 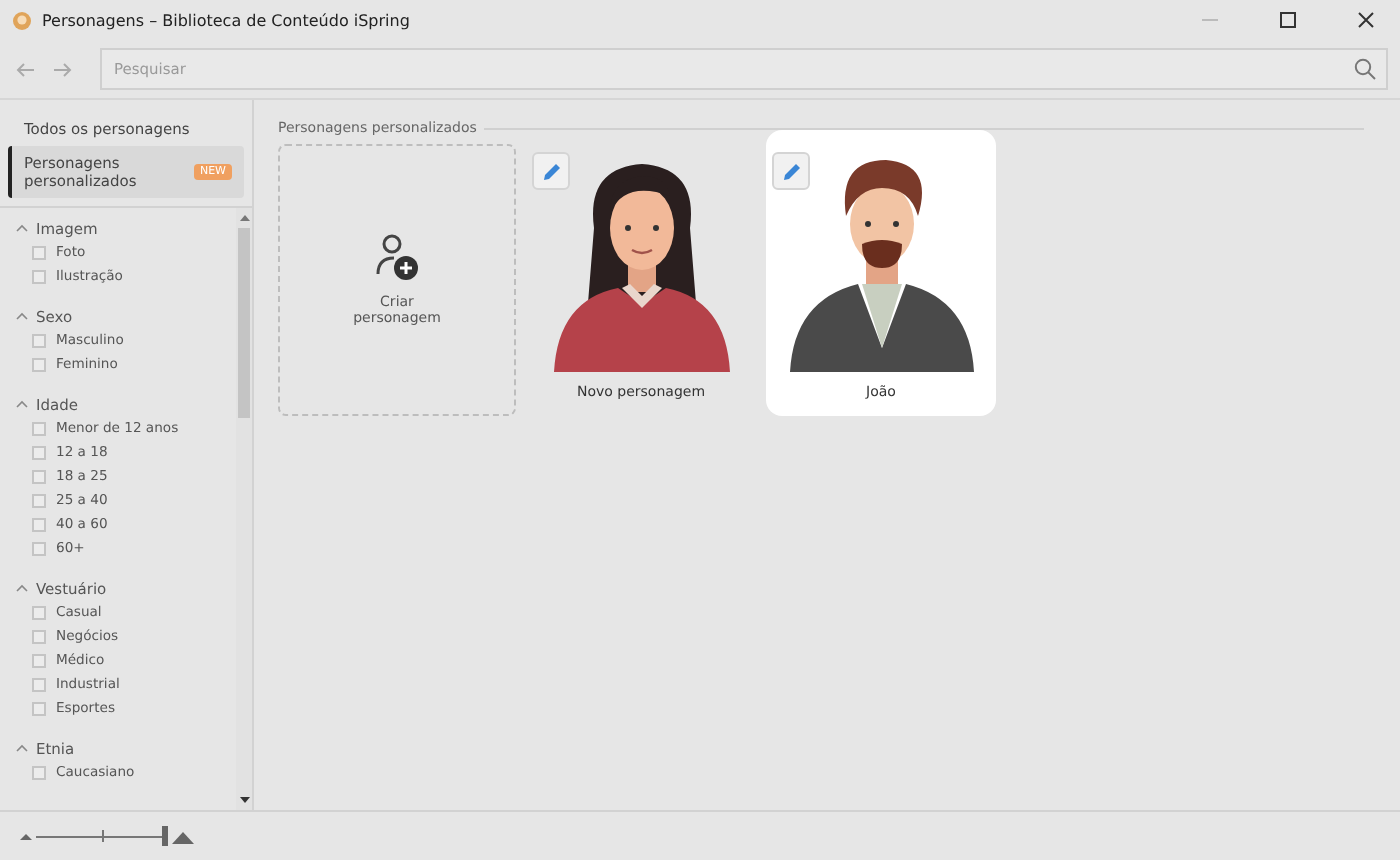 What do you see at coordinates (26, 69) in the screenshot?
I see `back-arrow-icon` at bounding box center [26, 69].